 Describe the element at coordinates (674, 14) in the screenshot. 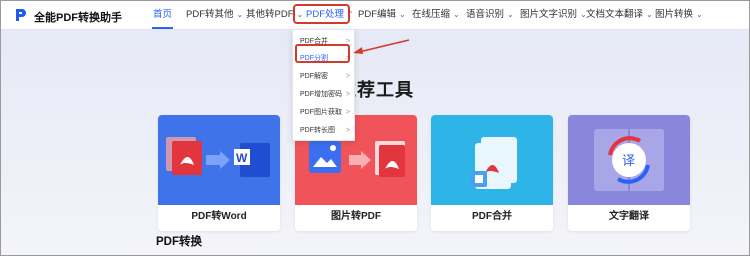

I see `nav-label: 图片转换` at that location.